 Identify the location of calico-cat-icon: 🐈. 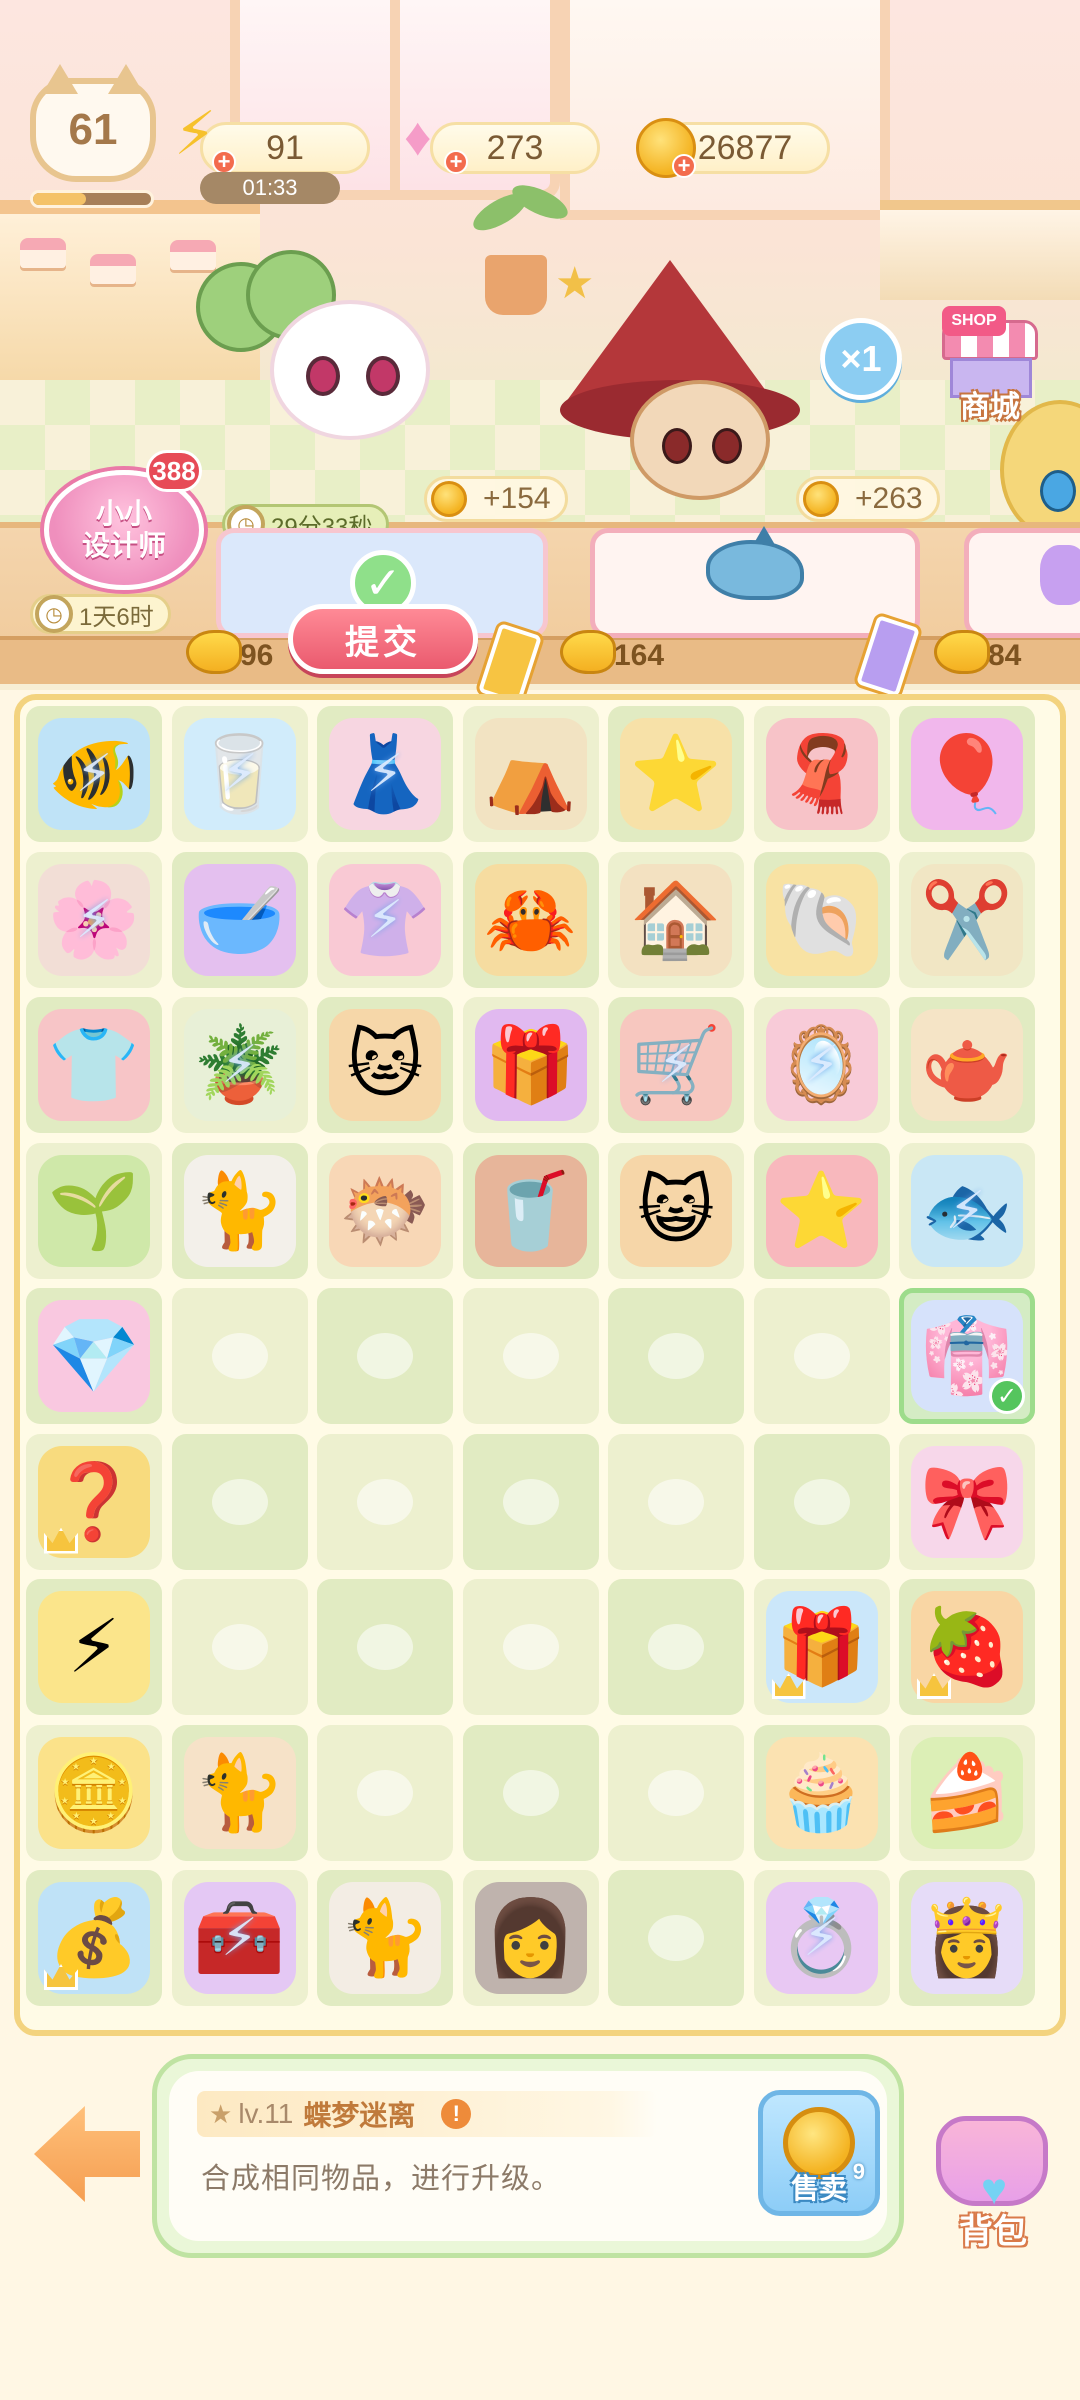
(239, 1792).